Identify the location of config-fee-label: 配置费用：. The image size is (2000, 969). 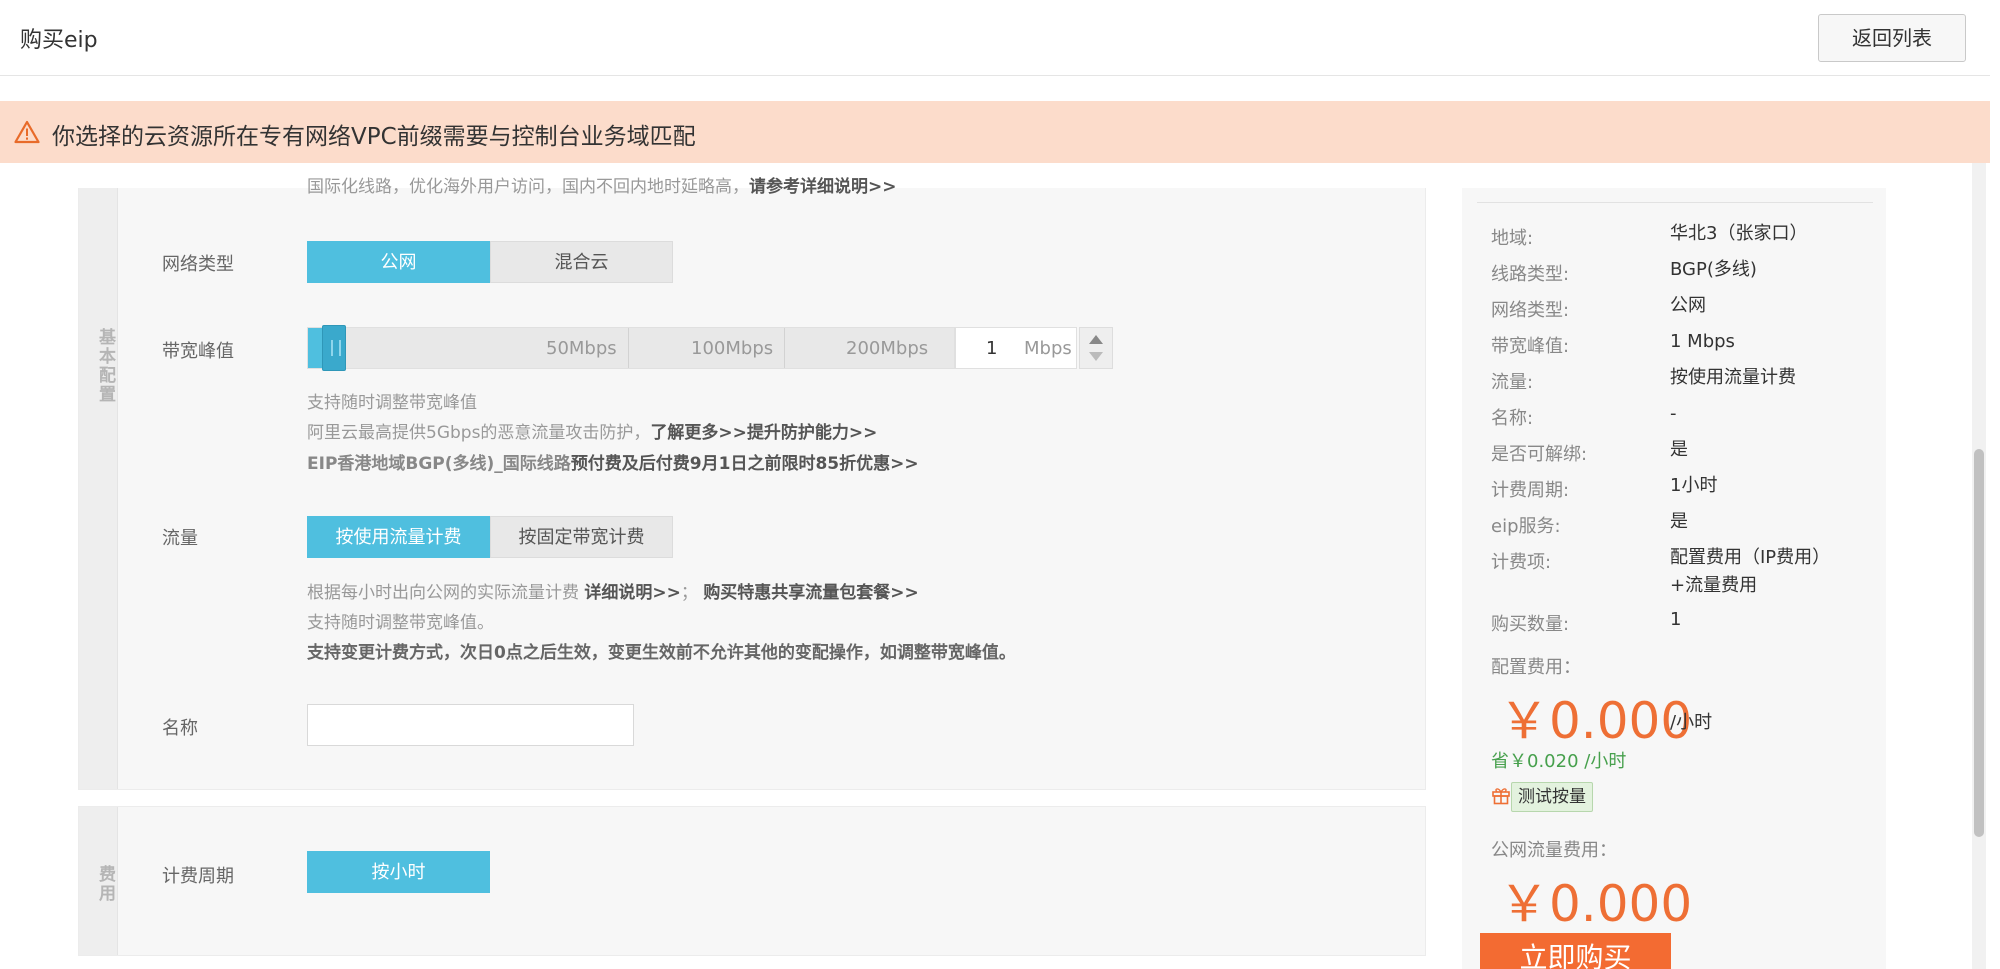
(1536, 667).